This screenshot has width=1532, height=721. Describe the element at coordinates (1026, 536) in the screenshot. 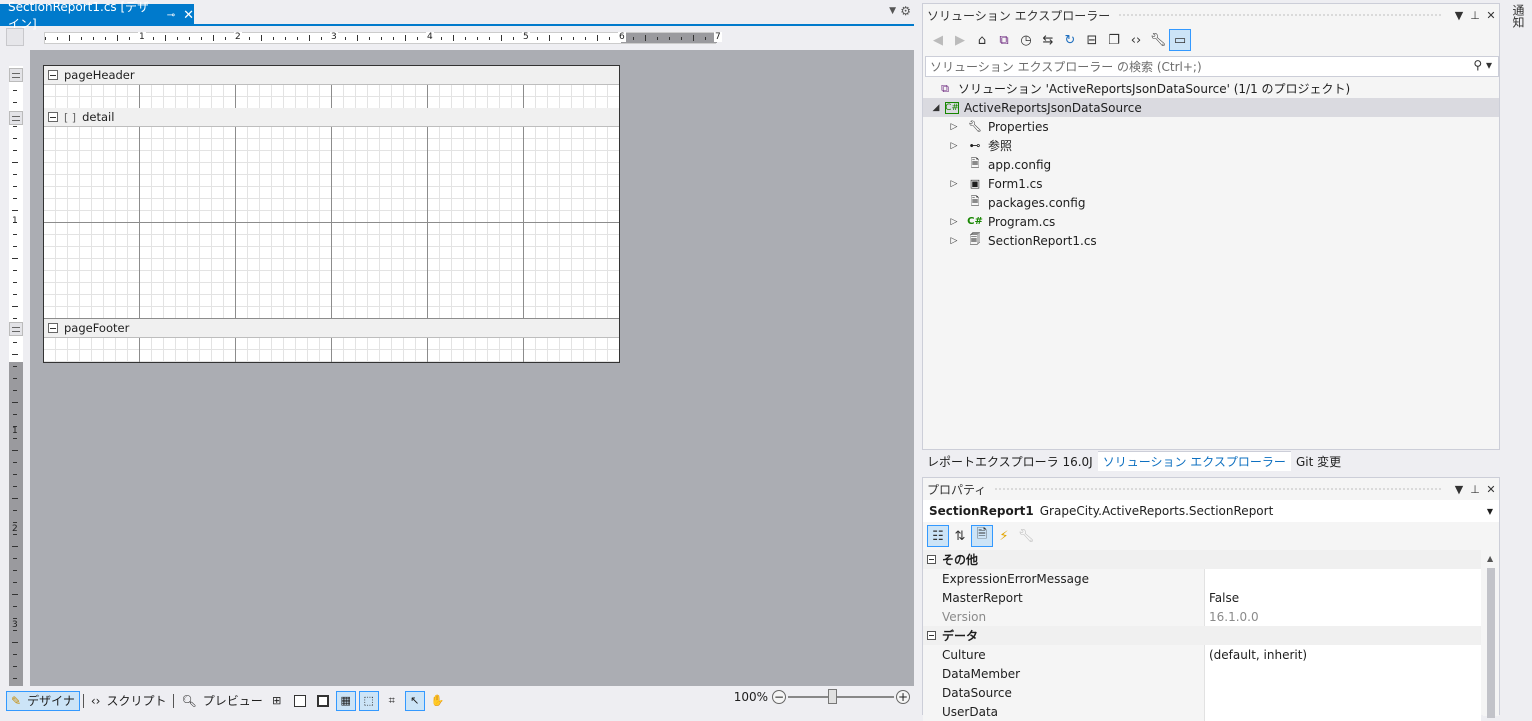

I see `property-wrench-icon: 🔧︎` at that location.